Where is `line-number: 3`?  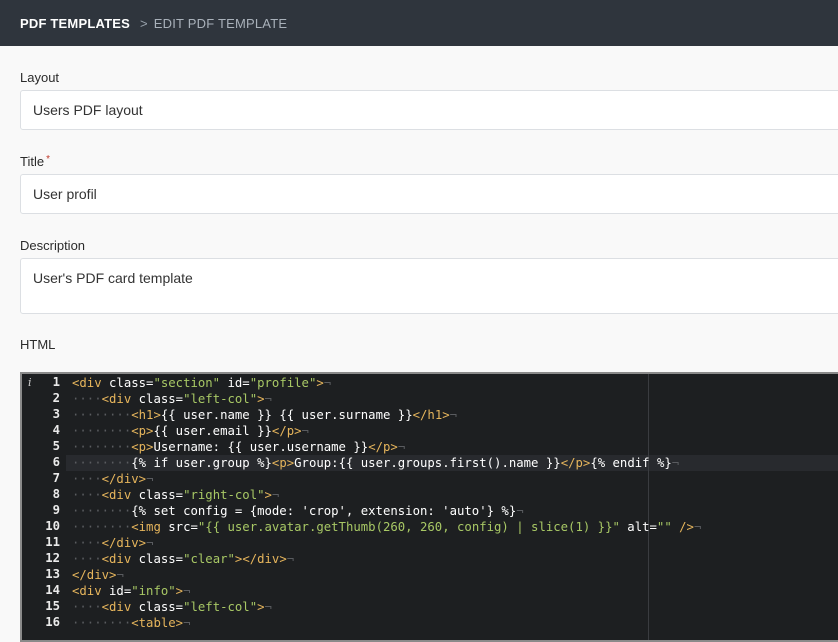 line-number: 3 is located at coordinates (56, 414).